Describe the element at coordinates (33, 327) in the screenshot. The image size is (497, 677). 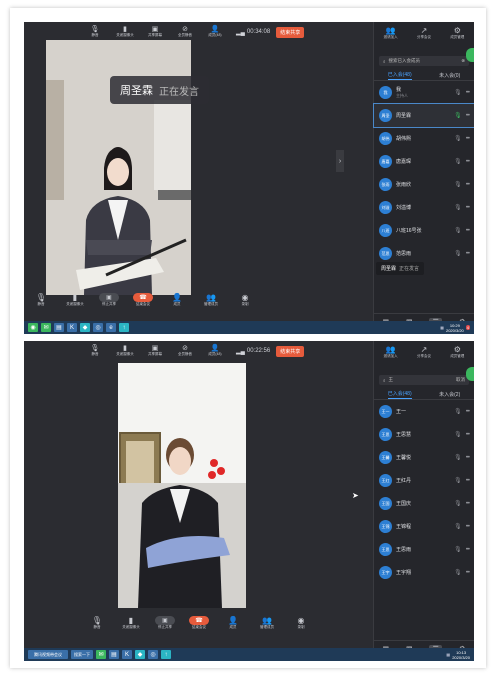
I see `start-icon: ◉` at that location.